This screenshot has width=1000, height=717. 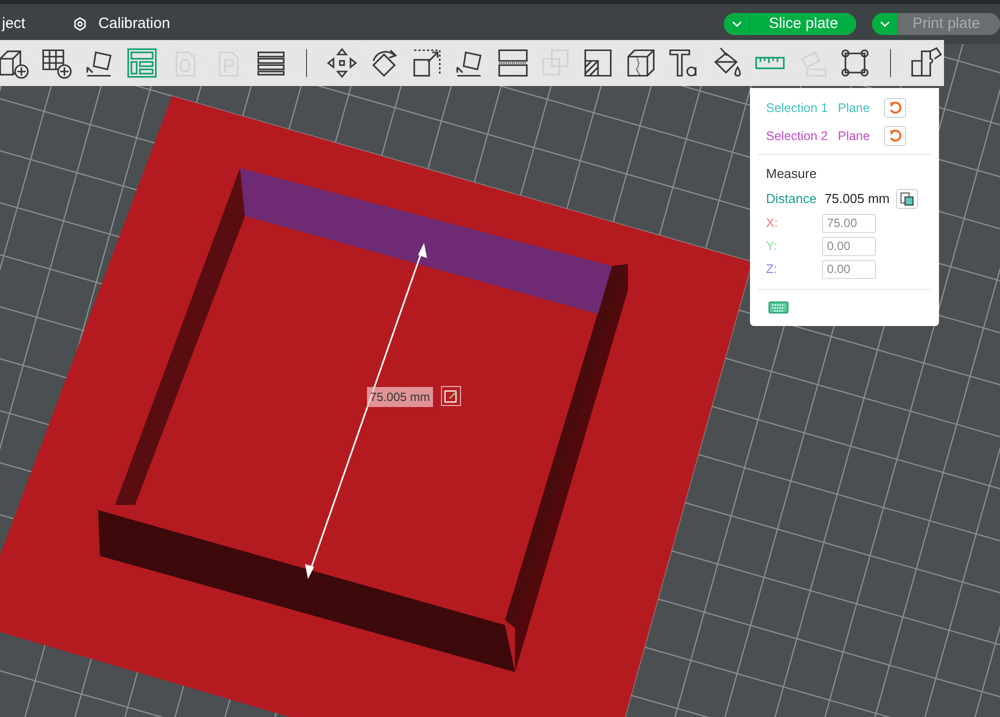 What do you see at coordinates (772, 269) in the screenshot?
I see `axis-label: Z:` at bounding box center [772, 269].